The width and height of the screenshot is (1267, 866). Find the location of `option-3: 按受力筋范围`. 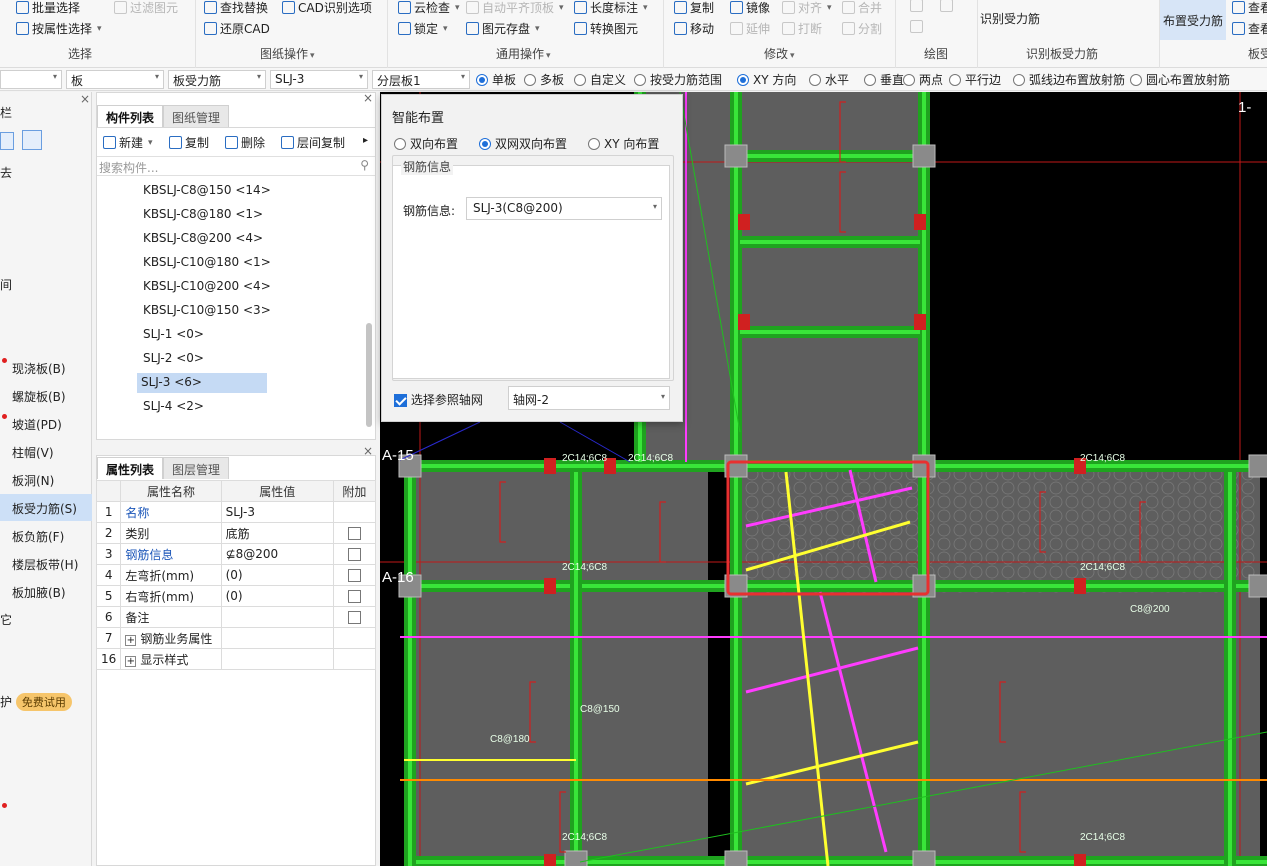

option-3: 按受力筋范围 is located at coordinates (678, 79).